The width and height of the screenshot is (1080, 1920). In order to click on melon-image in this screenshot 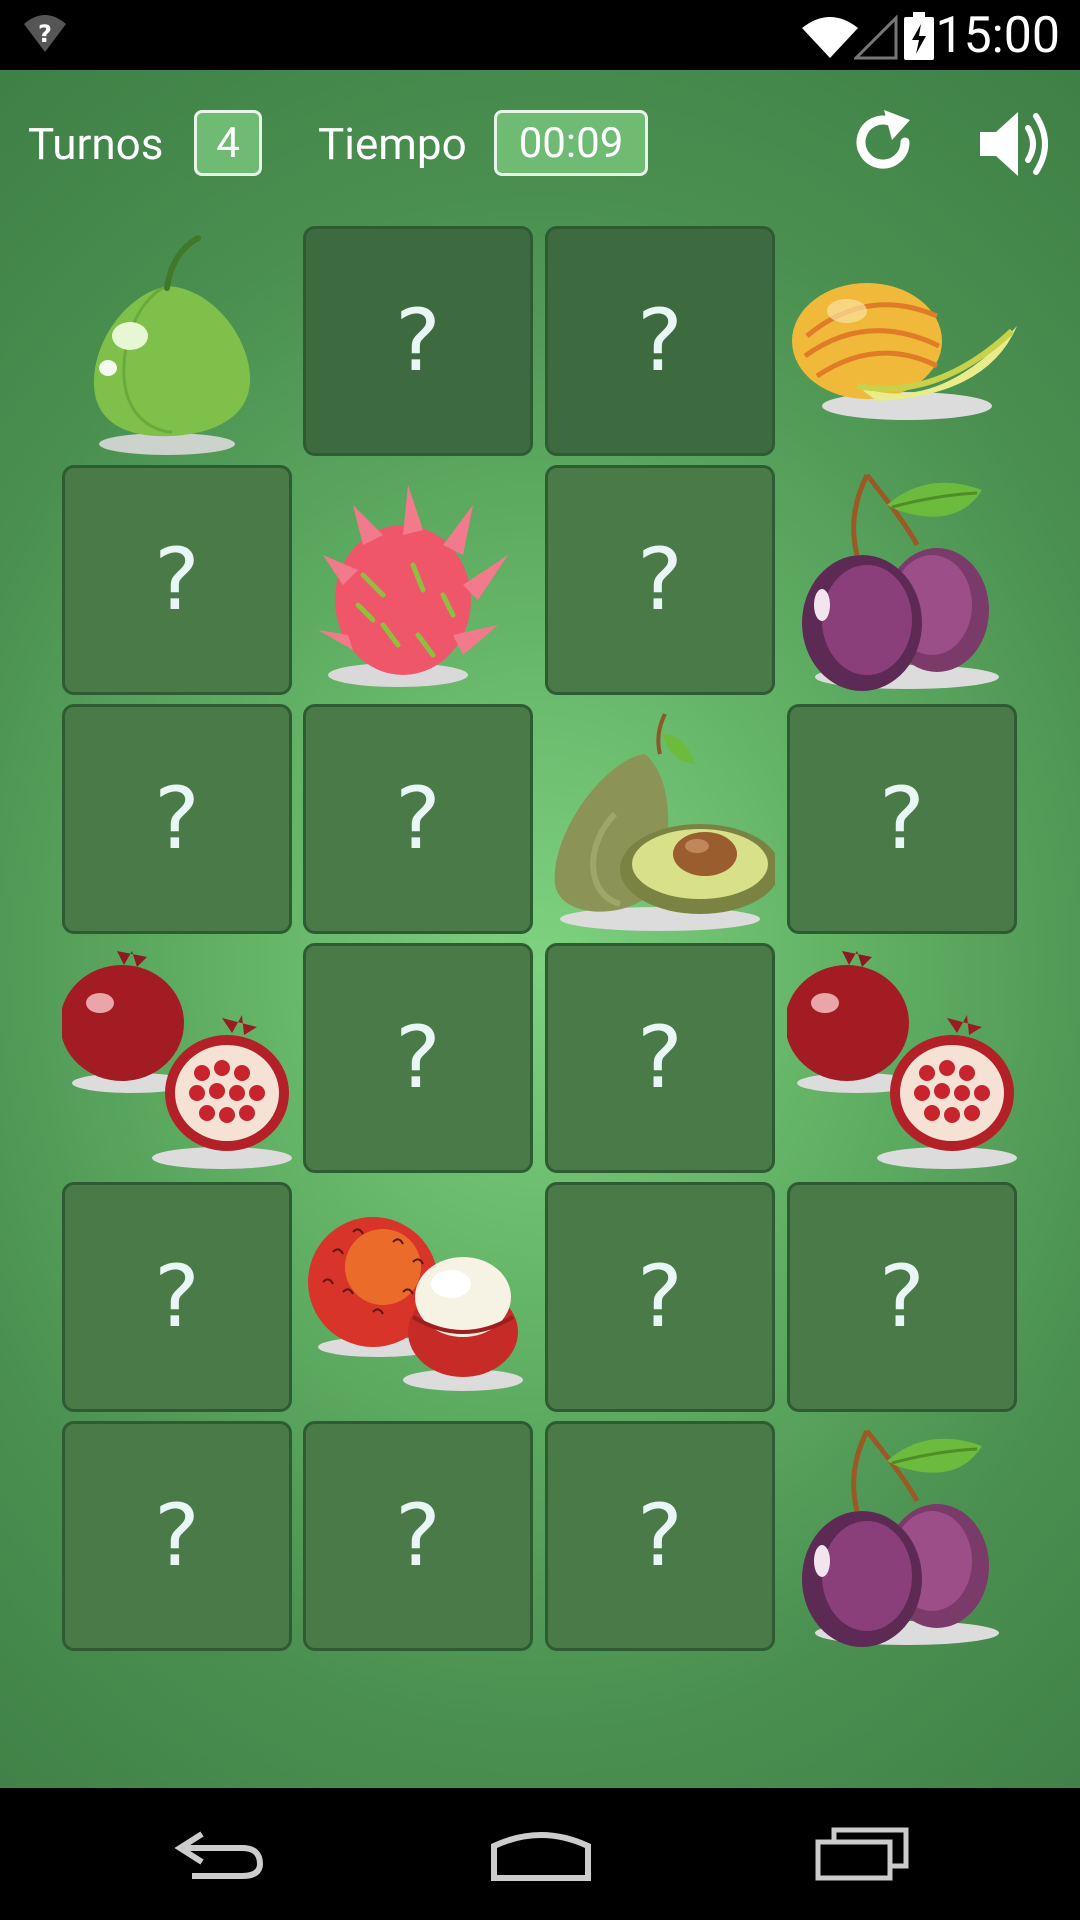, I will do `click(904, 351)`.